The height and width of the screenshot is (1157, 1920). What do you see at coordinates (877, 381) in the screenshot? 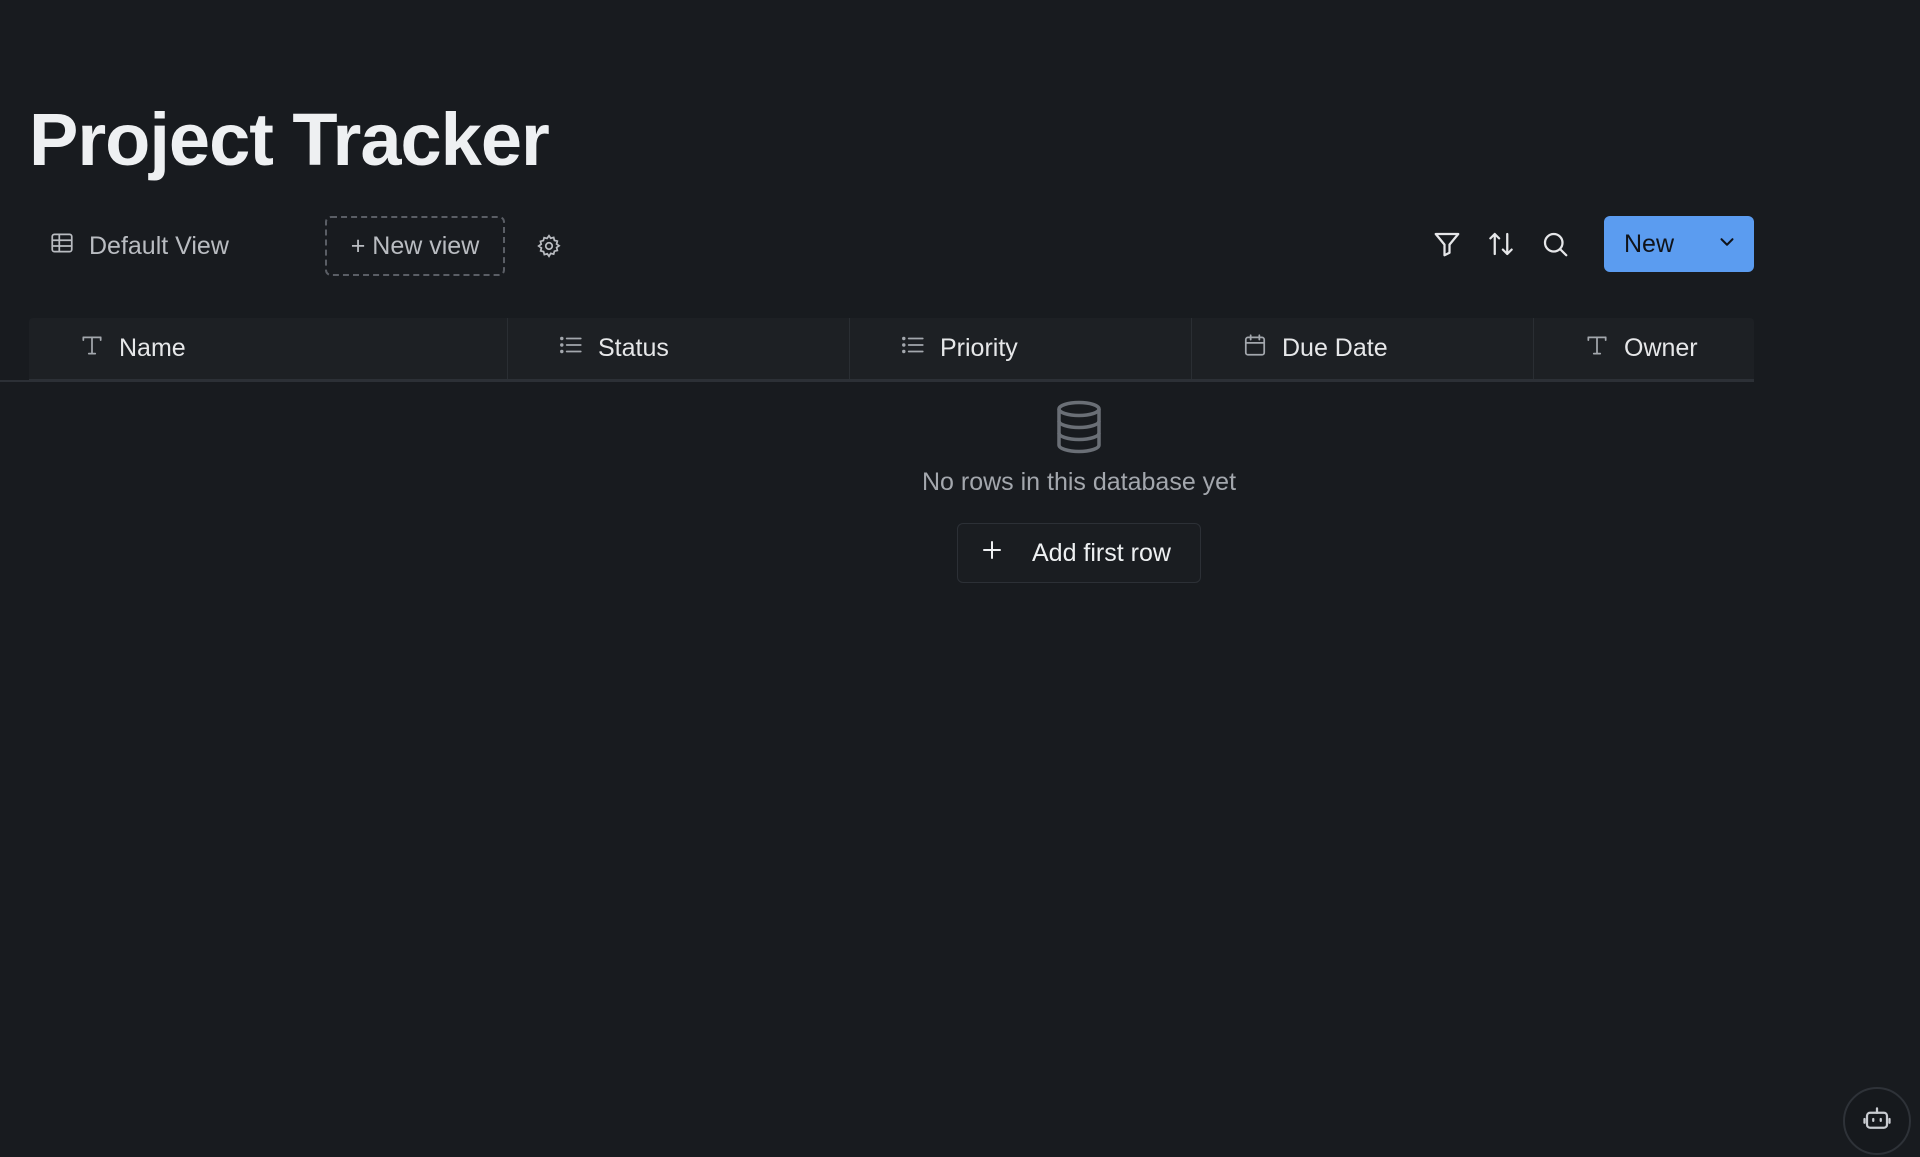
I see `table-divider` at bounding box center [877, 381].